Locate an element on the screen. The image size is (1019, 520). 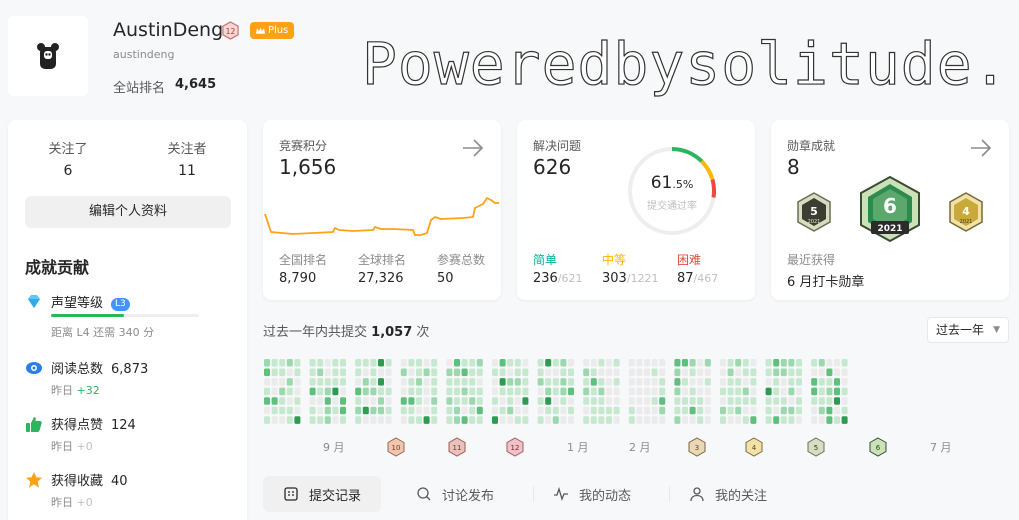
plus-badge: Plus is located at coordinates (272, 30).